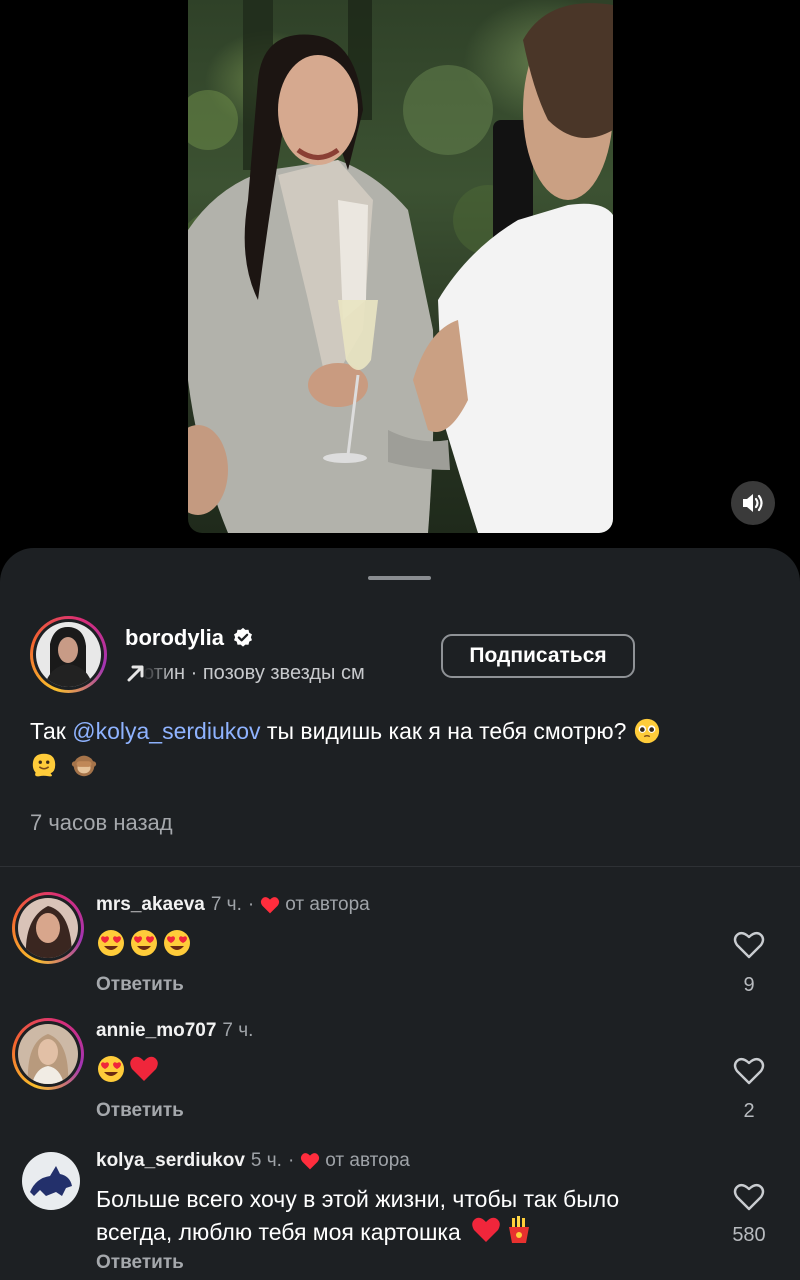 The height and width of the screenshot is (1280, 800). Describe the element at coordinates (44, 765) in the screenshot. I see `melting-face-emoji-icon` at that location.